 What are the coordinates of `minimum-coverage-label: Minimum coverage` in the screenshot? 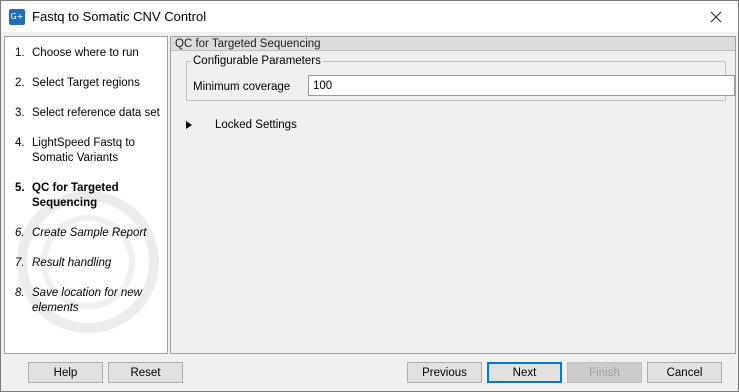 It's located at (242, 87).